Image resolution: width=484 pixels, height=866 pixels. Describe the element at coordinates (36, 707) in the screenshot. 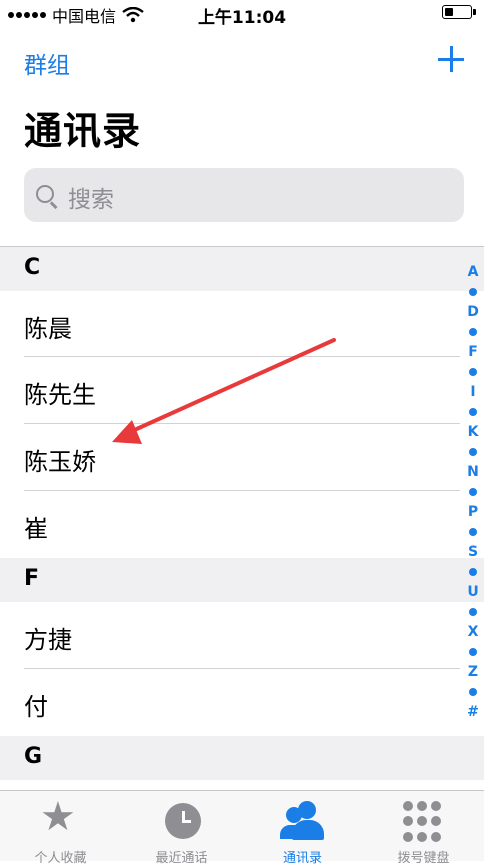

I see `contact-name: 付` at that location.